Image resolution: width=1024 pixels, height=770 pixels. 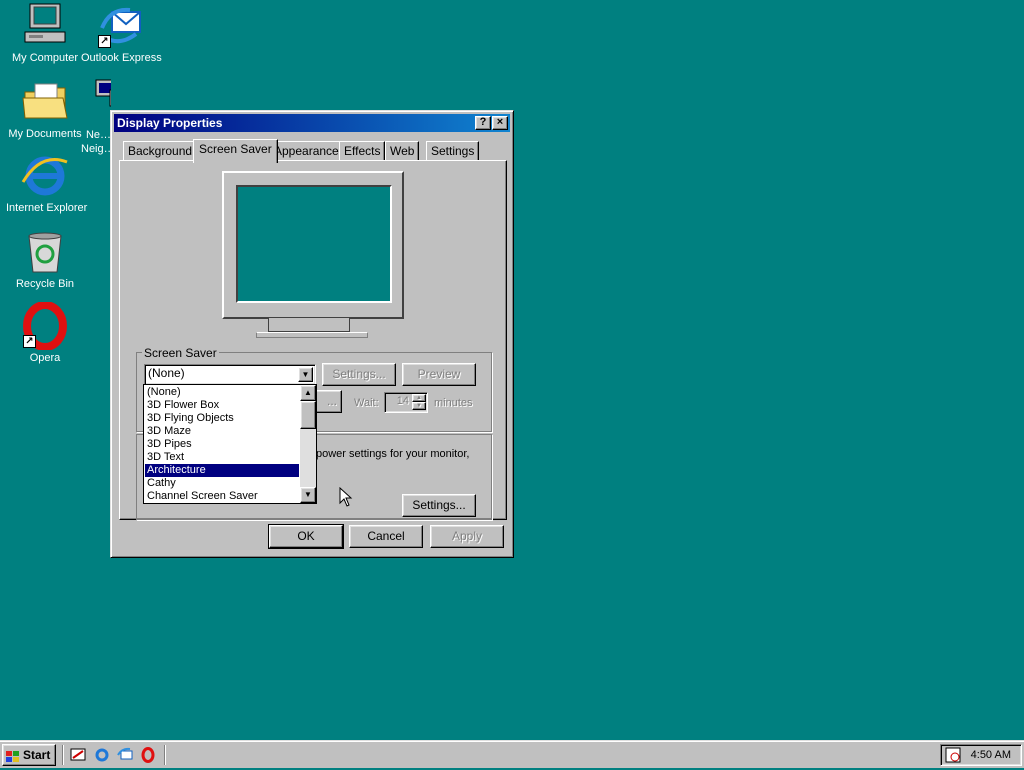 What do you see at coordinates (222, 405) in the screenshot?
I see `dropdown-option: 3D Flower Box` at bounding box center [222, 405].